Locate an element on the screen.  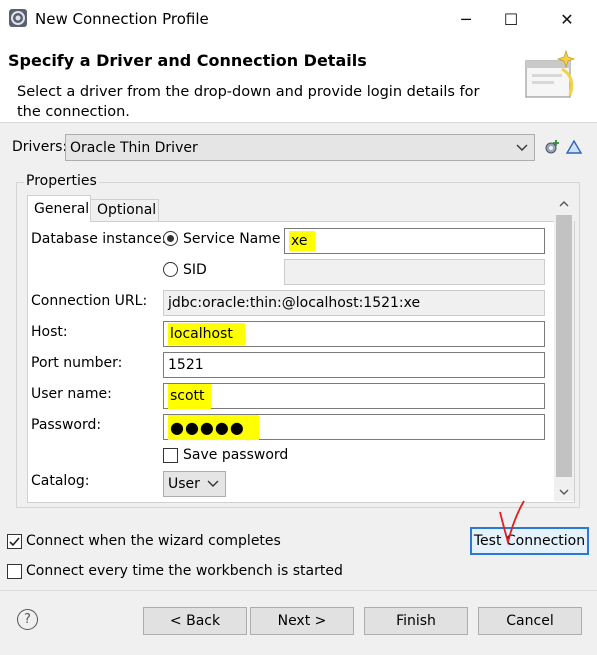
maximize-button: ☐ is located at coordinates (511, 19).